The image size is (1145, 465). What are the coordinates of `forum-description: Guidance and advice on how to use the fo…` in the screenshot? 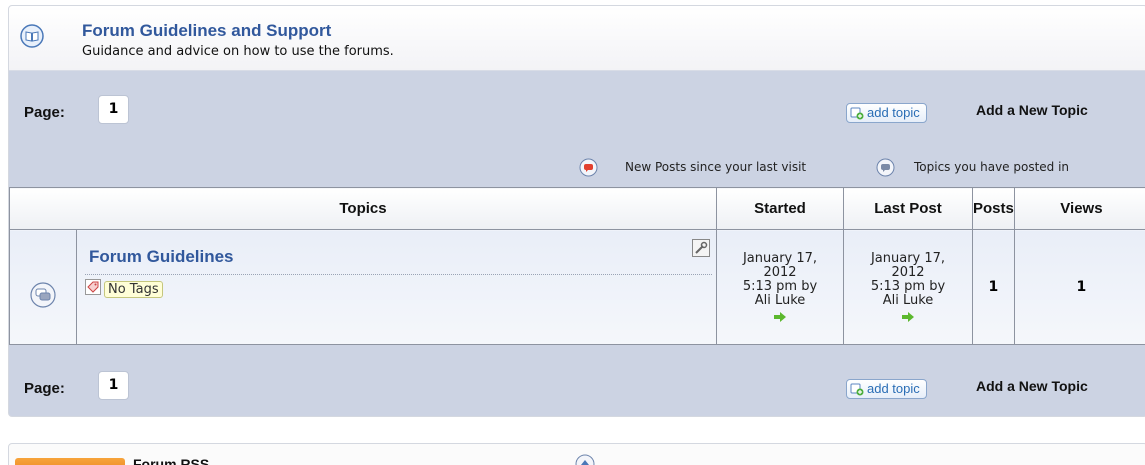 It's located at (238, 51).